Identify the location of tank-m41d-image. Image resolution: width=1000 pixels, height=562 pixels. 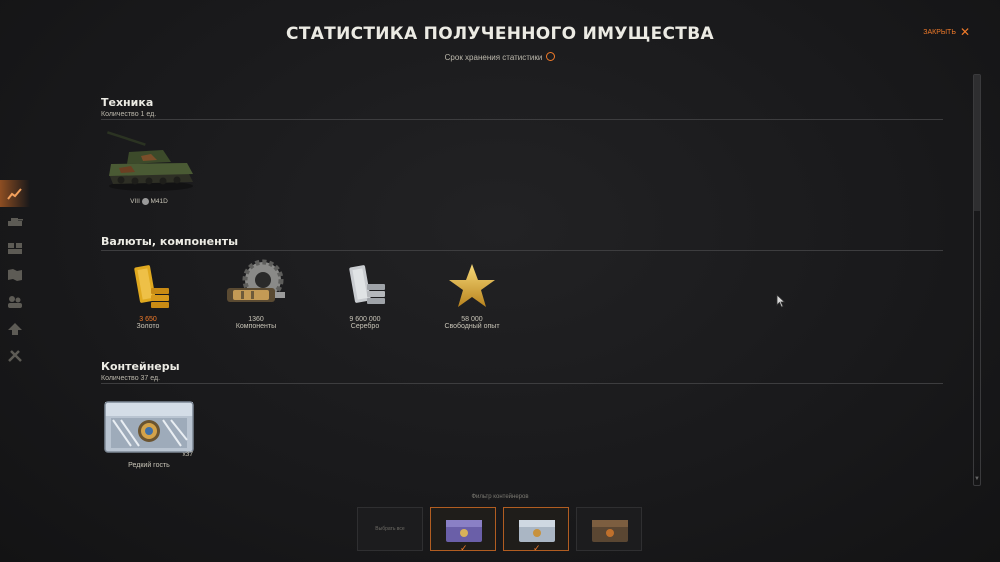
(149, 161).